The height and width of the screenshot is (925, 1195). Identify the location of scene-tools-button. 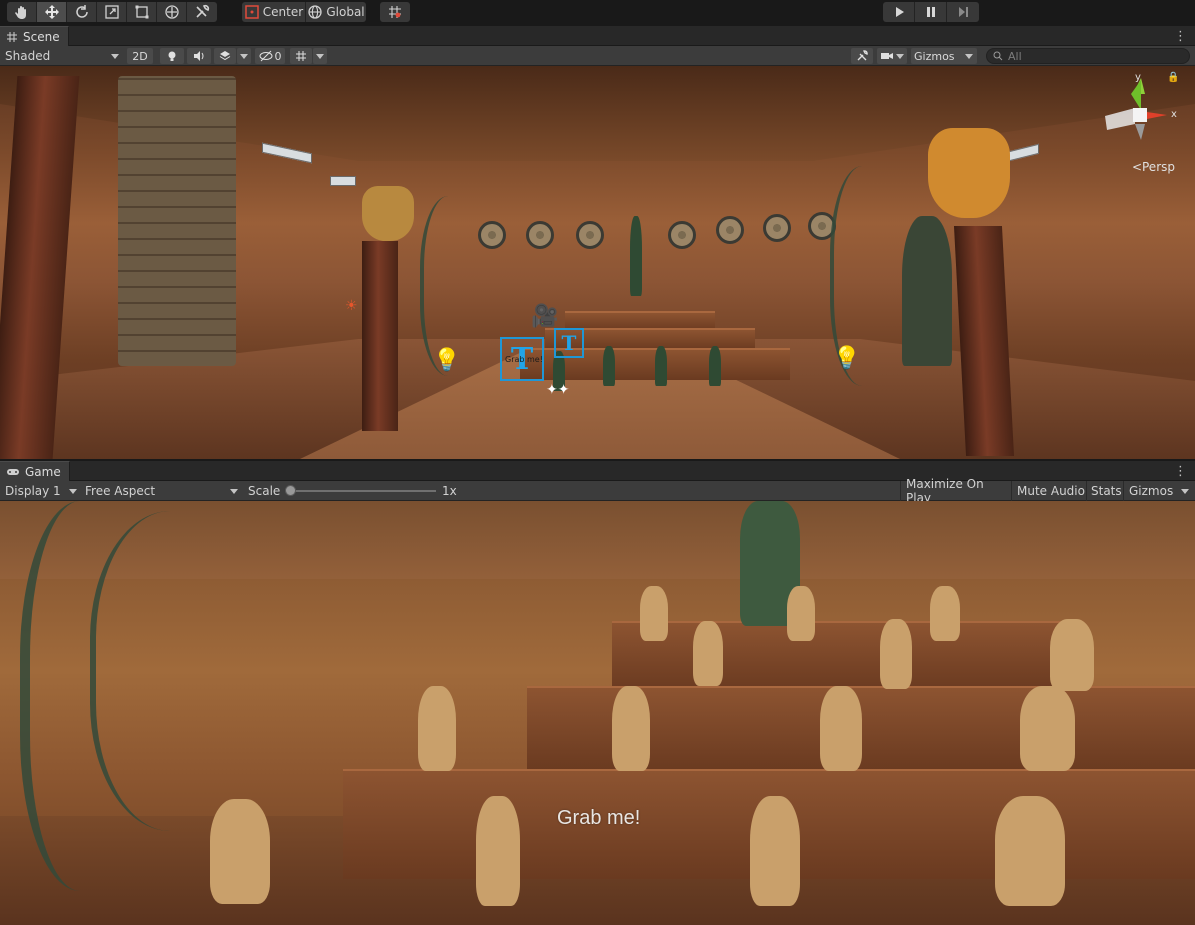
(862, 56).